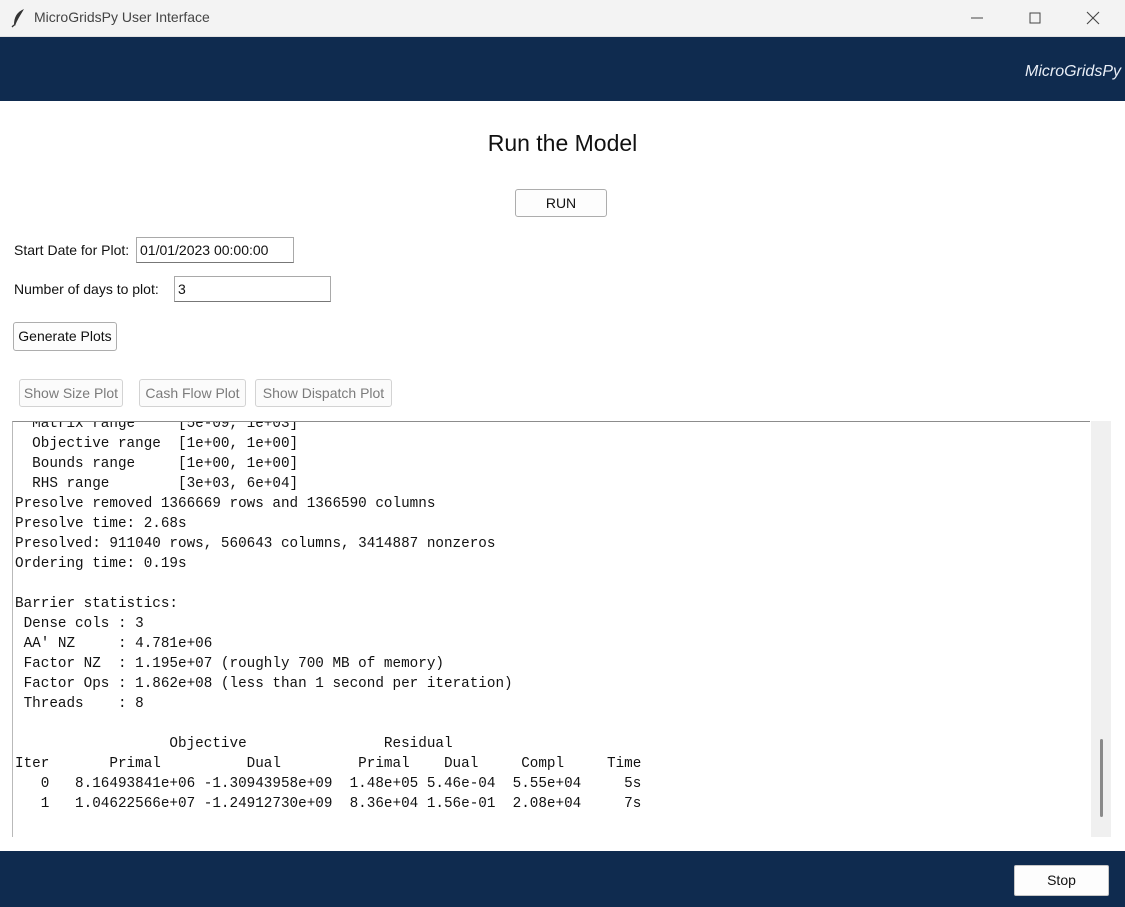 The width and height of the screenshot is (1125, 907). I want to click on start-date-label: Start Date for Plot:, so click(72, 250).